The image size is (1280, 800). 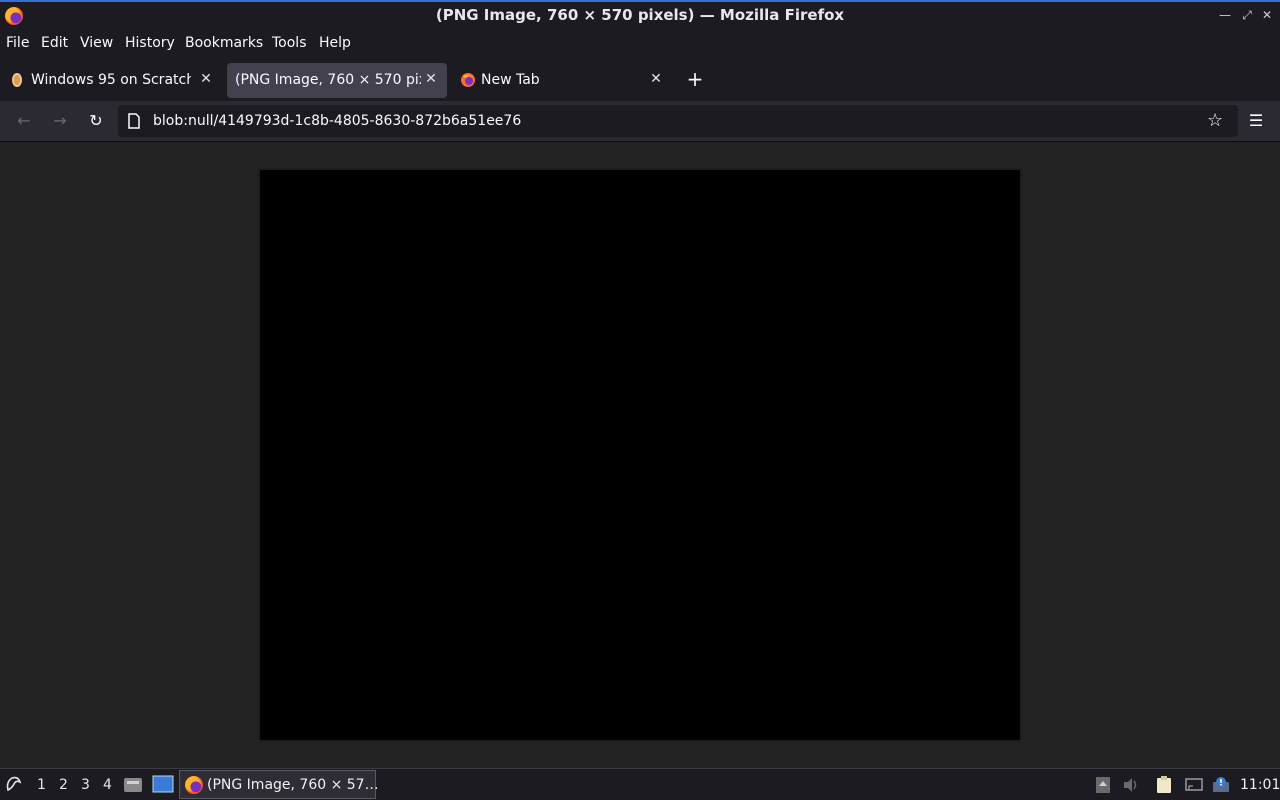 What do you see at coordinates (510, 80) in the screenshot?
I see `tab-label: New Tab` at bounding box center [510, 80].